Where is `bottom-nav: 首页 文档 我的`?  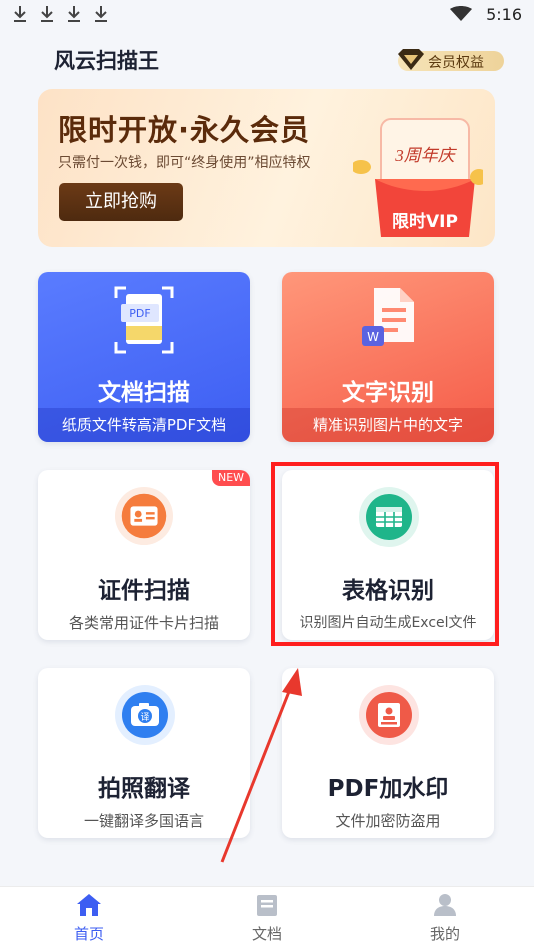
bottom-nav: 首页 文档 我的 is located at coordinates (267, 918).